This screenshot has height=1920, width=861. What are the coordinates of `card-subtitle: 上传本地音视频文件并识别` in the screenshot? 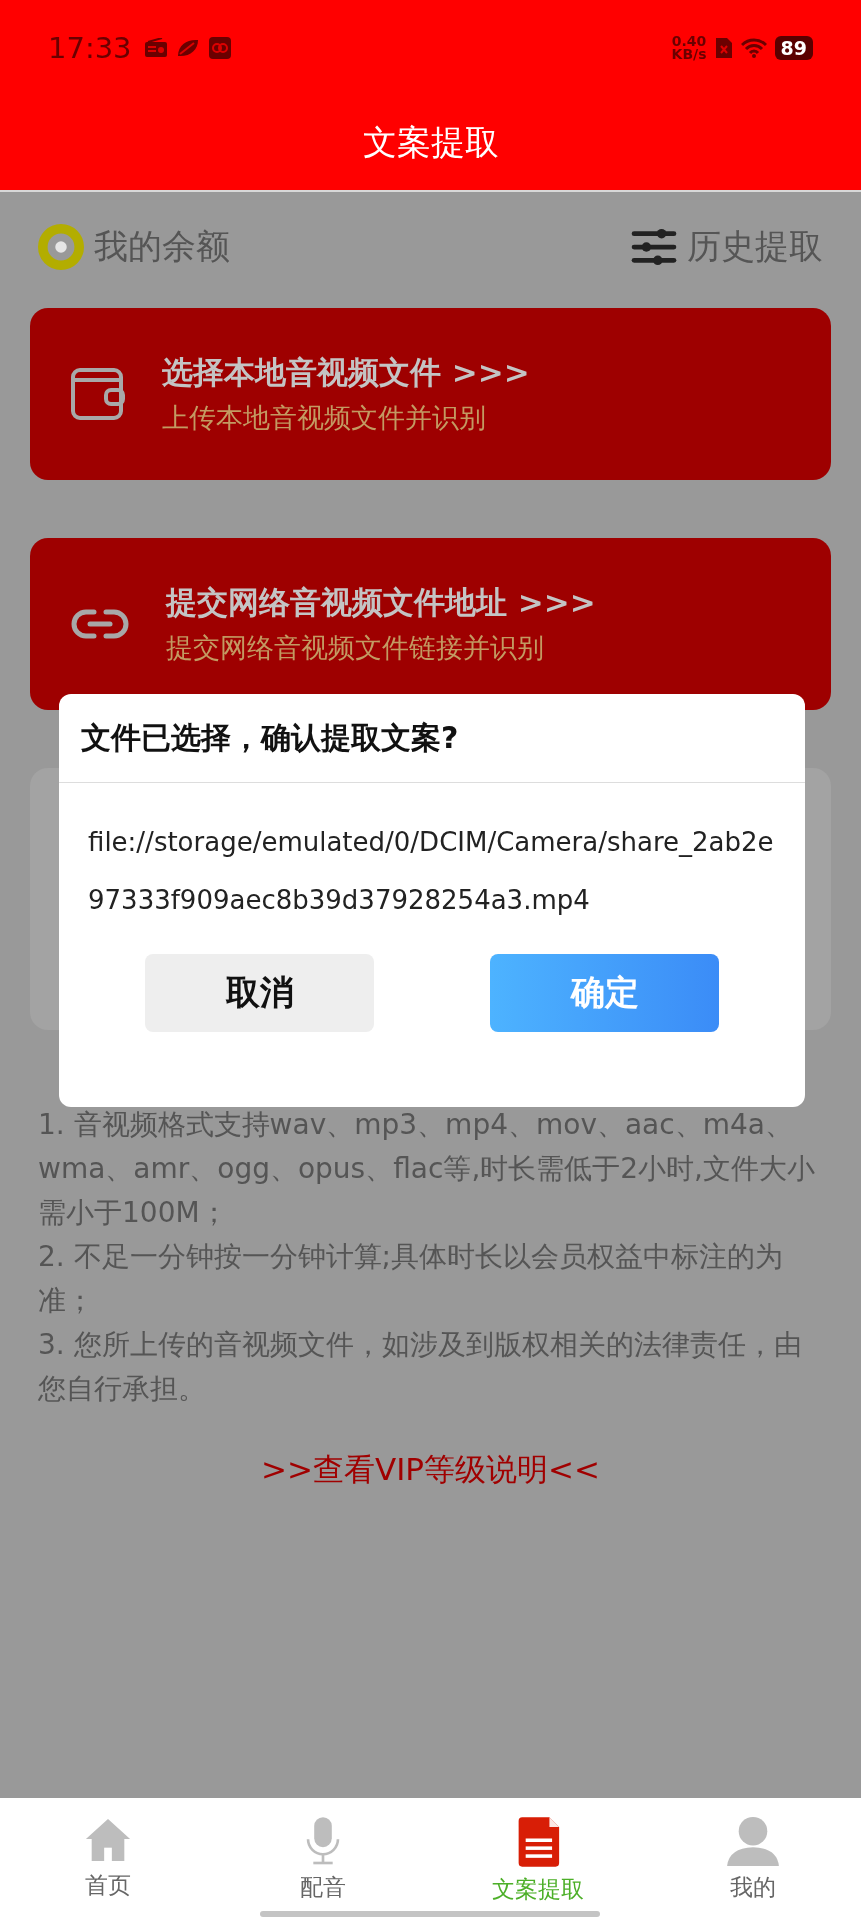 It's located at (324, 418).